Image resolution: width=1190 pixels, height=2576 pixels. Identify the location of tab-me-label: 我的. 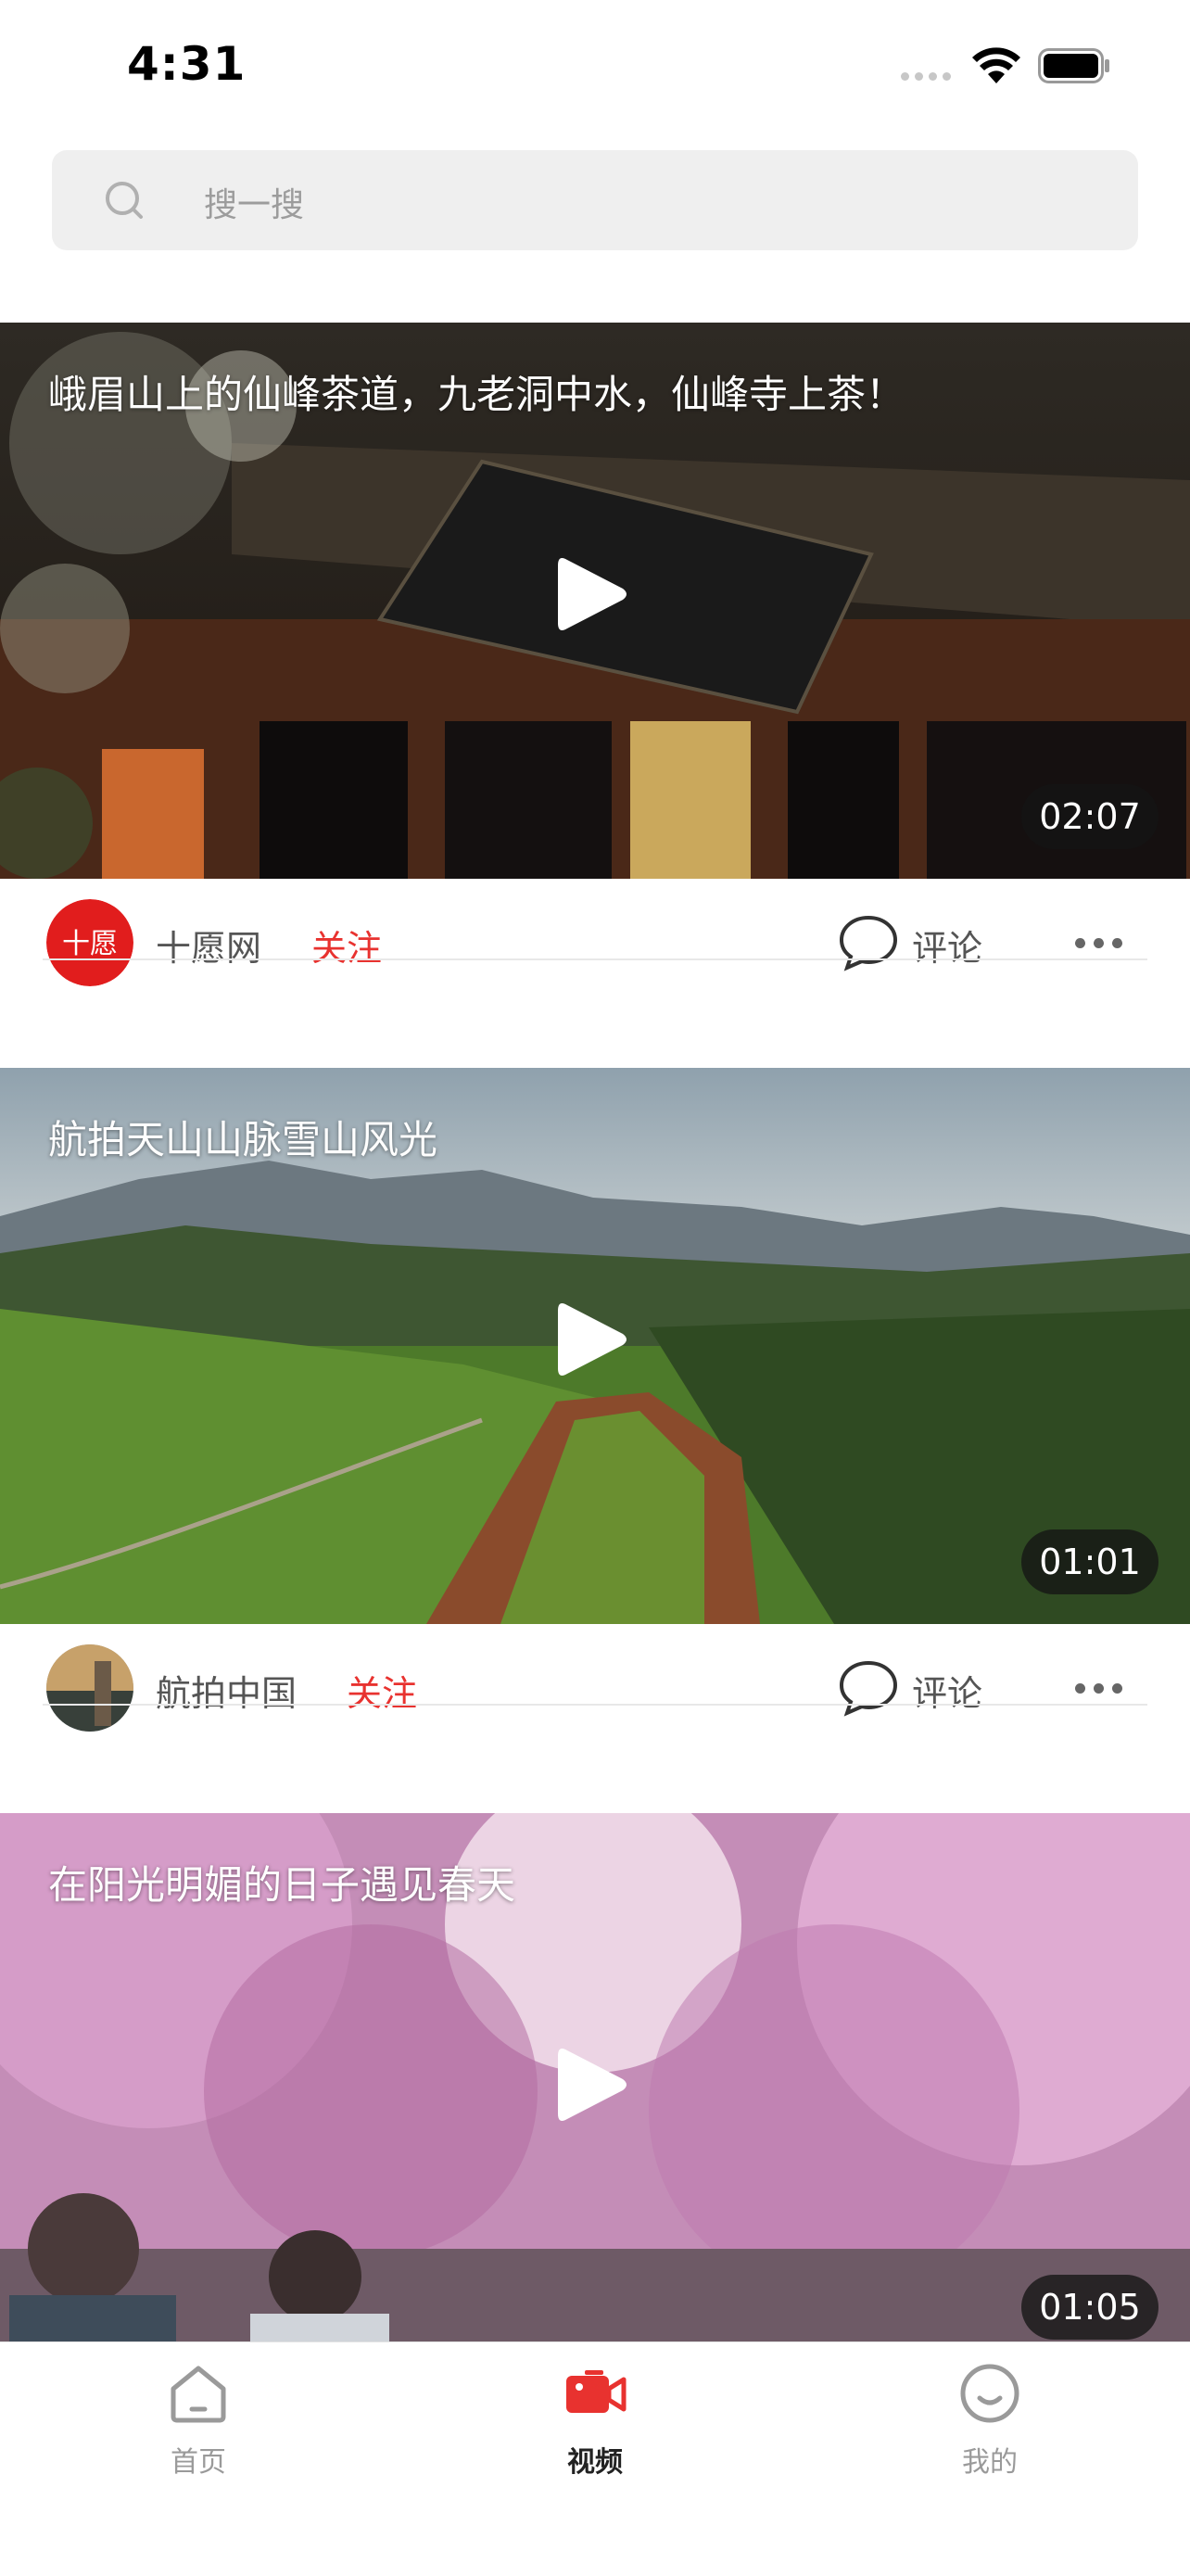
(990, 2462).